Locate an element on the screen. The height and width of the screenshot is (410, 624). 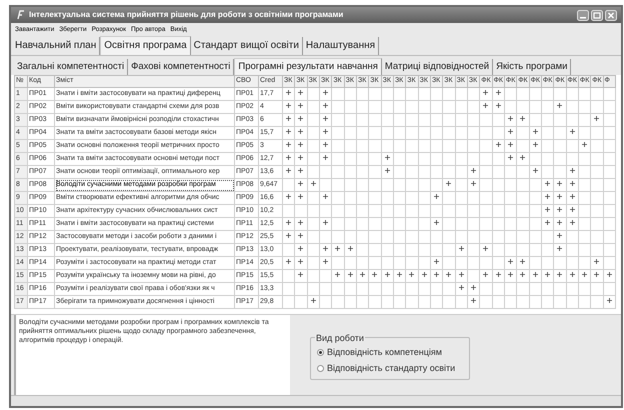
radio-label: Відповідність компетенціям is located at coordinates (384, 353).